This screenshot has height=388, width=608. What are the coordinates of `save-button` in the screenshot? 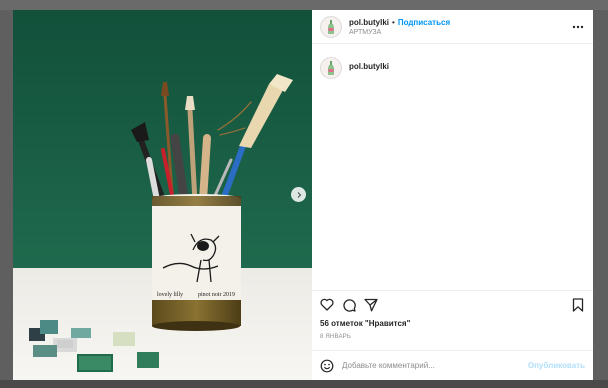 It's located at (578, 304).